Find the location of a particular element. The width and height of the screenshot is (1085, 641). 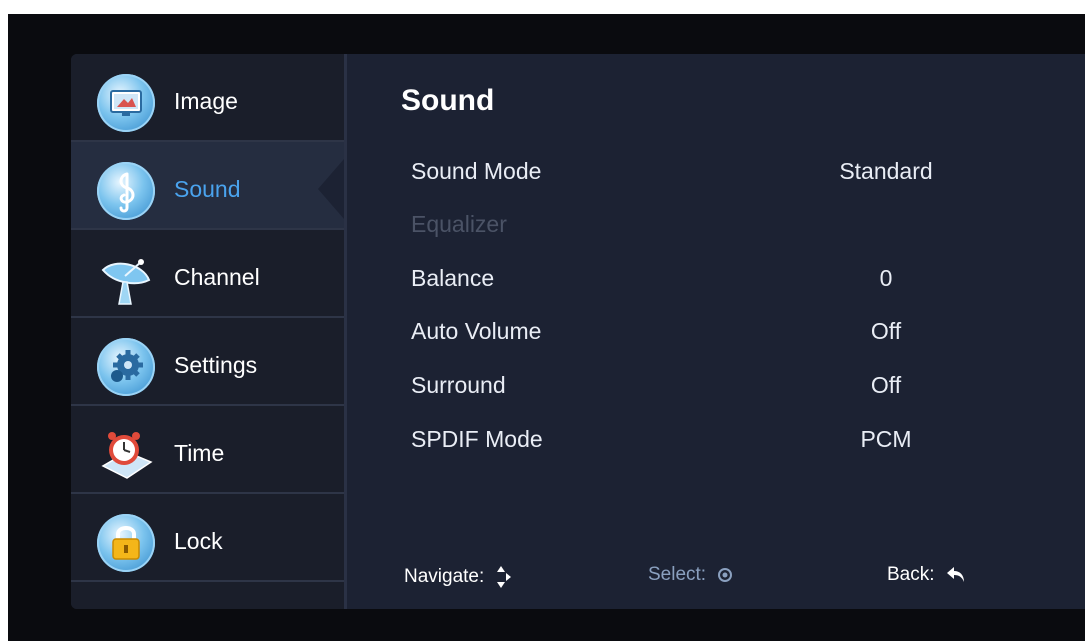

sidebar-item-label: Settings is located at coordinates (216, 365).